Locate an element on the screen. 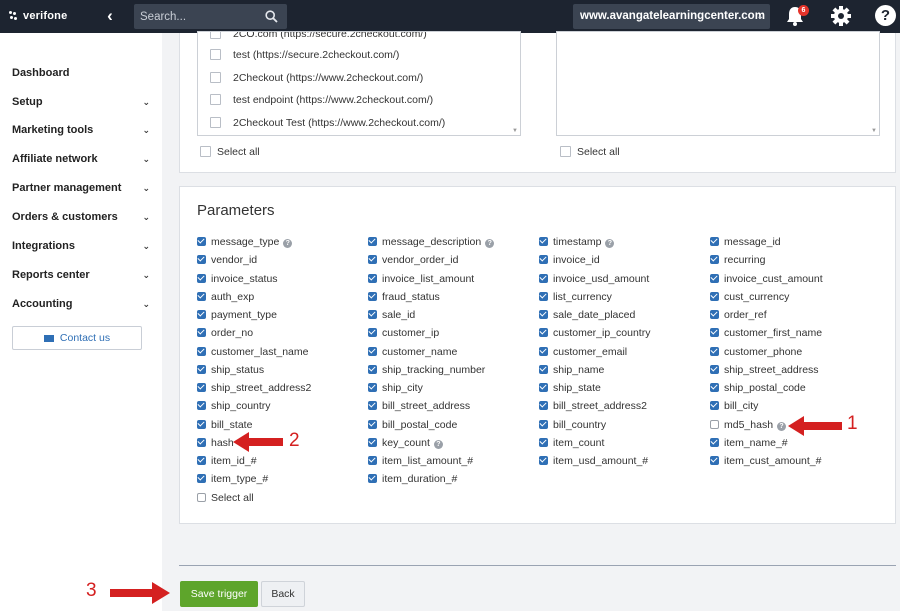 The image size is (900, 611). list-item: test (https://secure.2checkout.com/) is located at coordinates (304, 55).